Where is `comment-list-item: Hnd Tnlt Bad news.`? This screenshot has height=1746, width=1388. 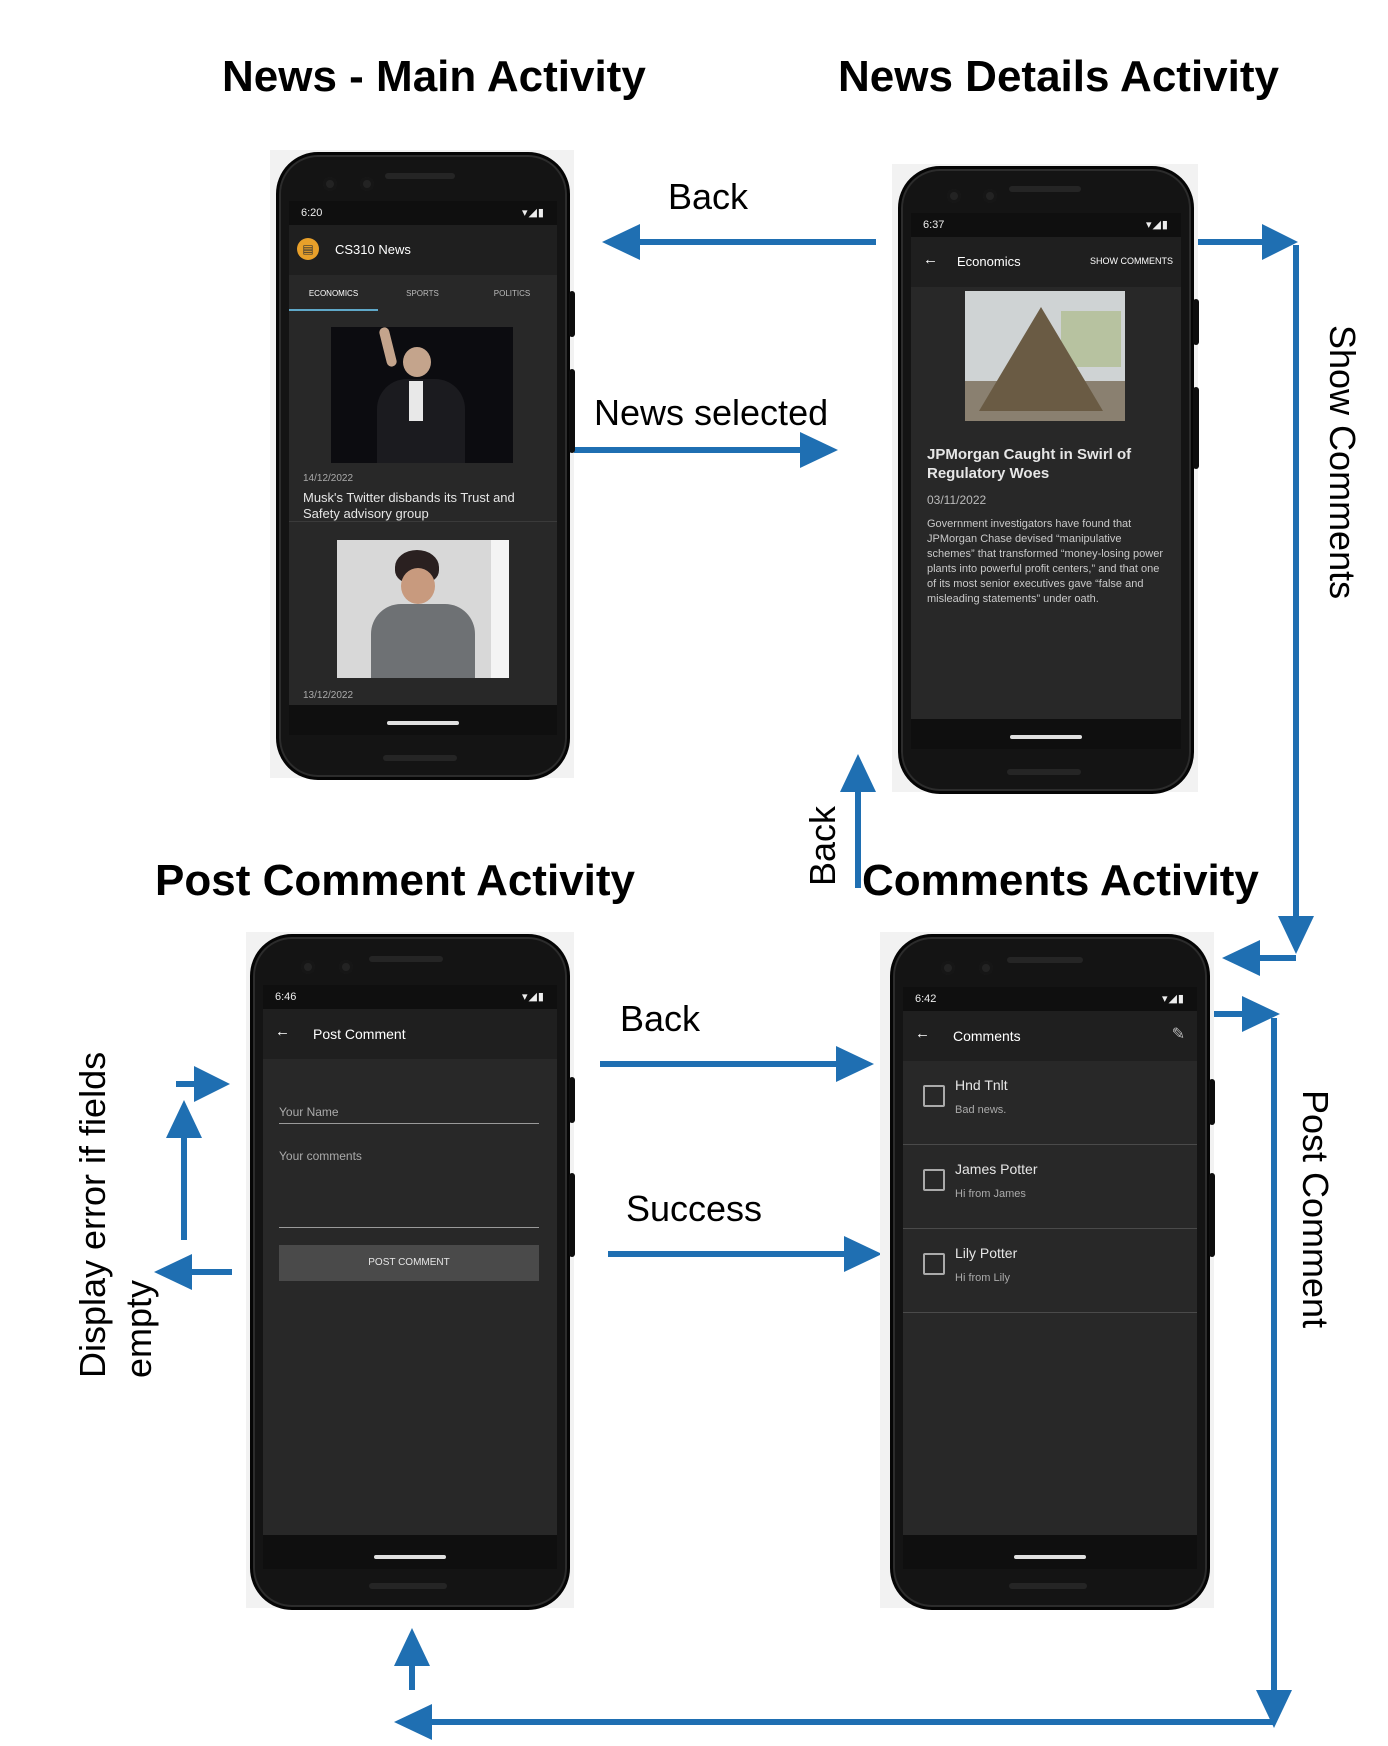 comment-list-item: Hnd Tnlt Bad news. is located at coordinates (1050, 1103).